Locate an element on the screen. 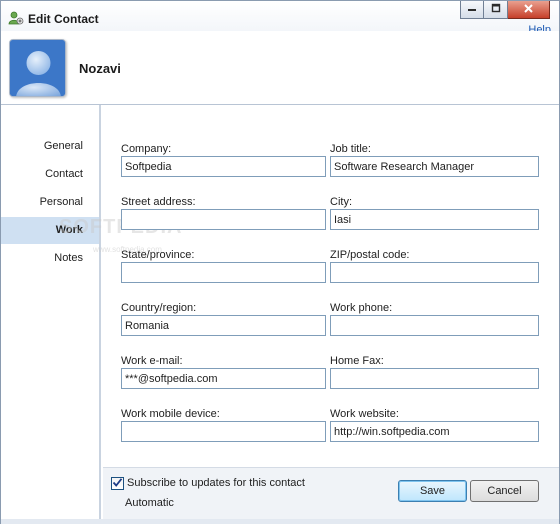  state-field is located at coordinates (223, 272).